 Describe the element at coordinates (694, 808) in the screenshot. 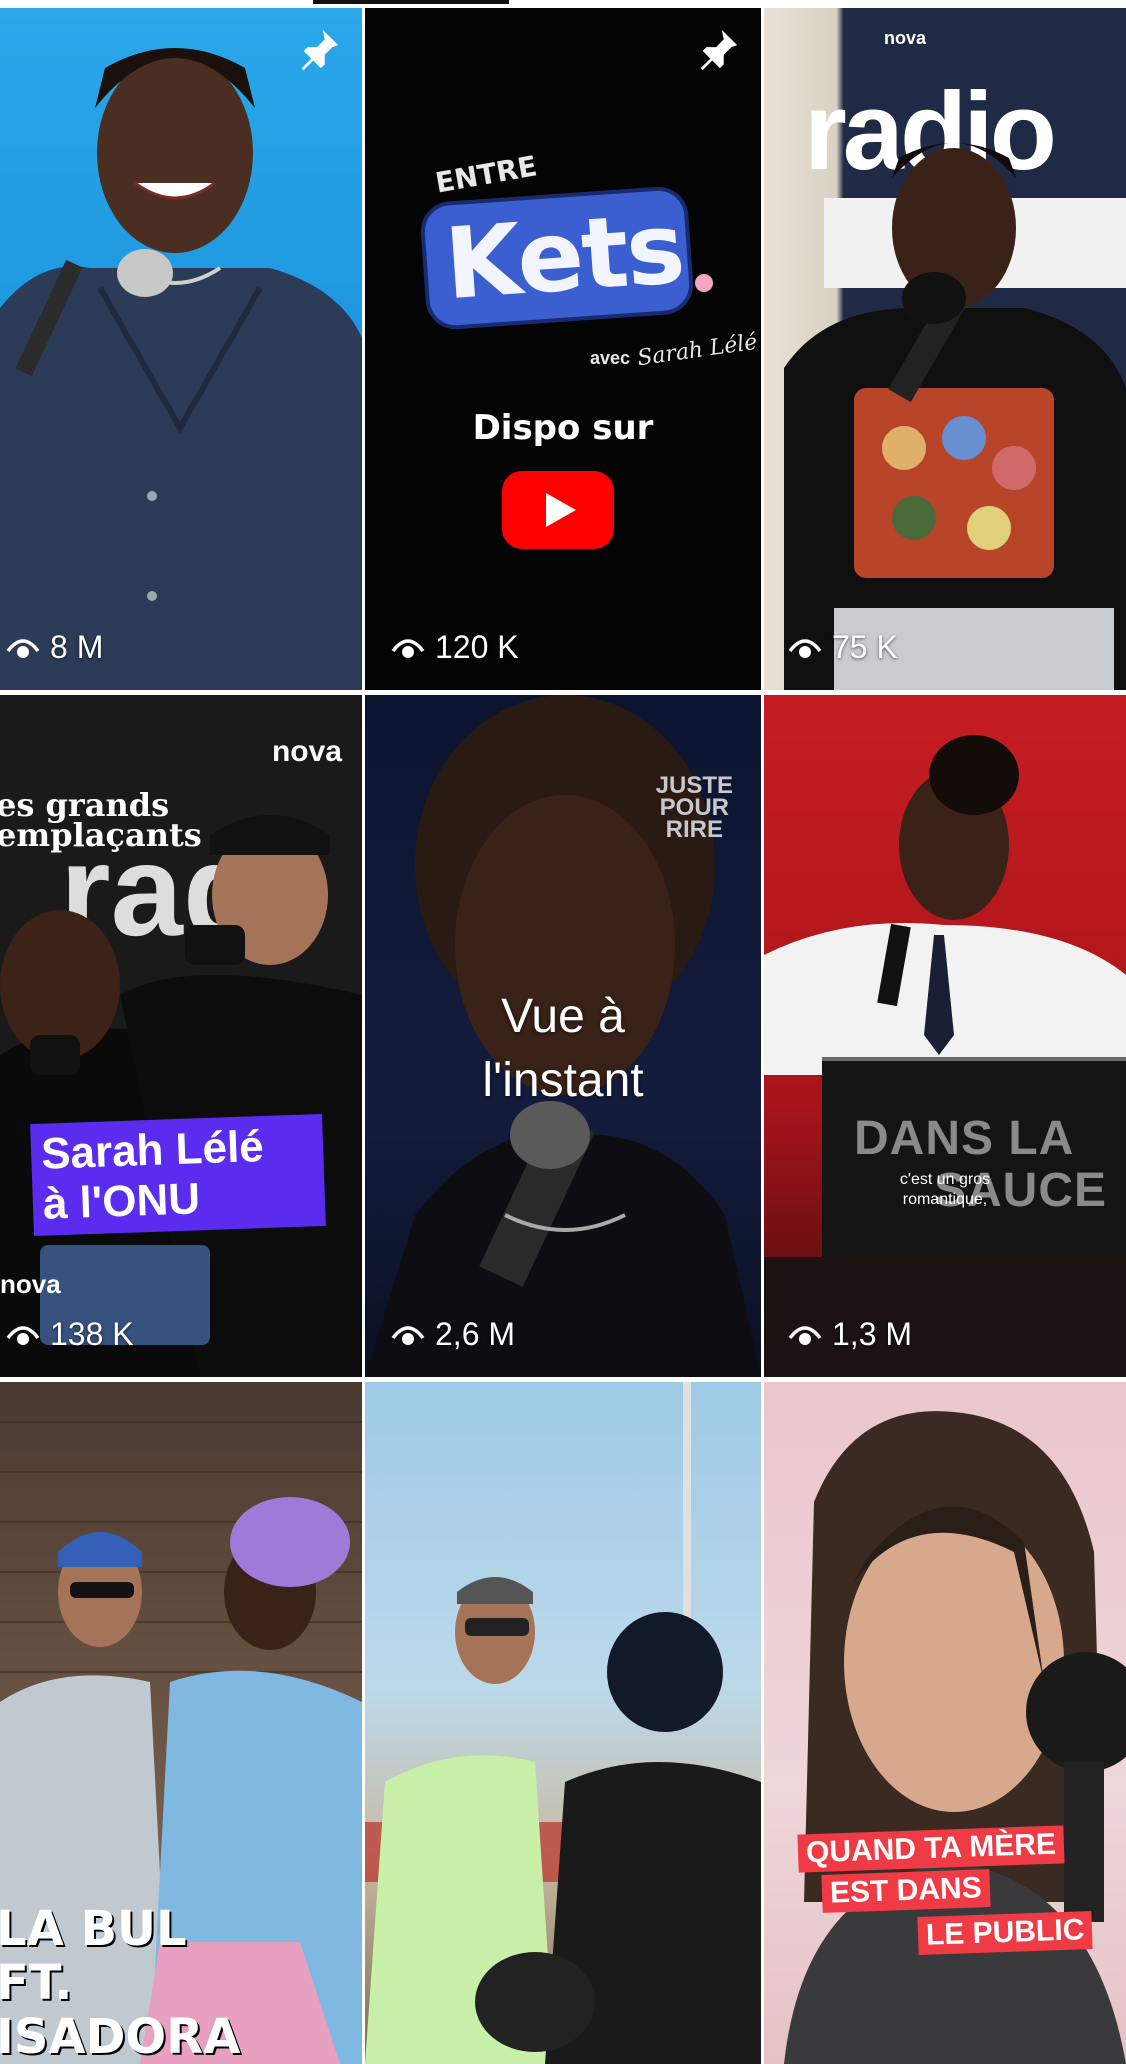

I see `watermark: JUSTE POUR RIRE` at that location.